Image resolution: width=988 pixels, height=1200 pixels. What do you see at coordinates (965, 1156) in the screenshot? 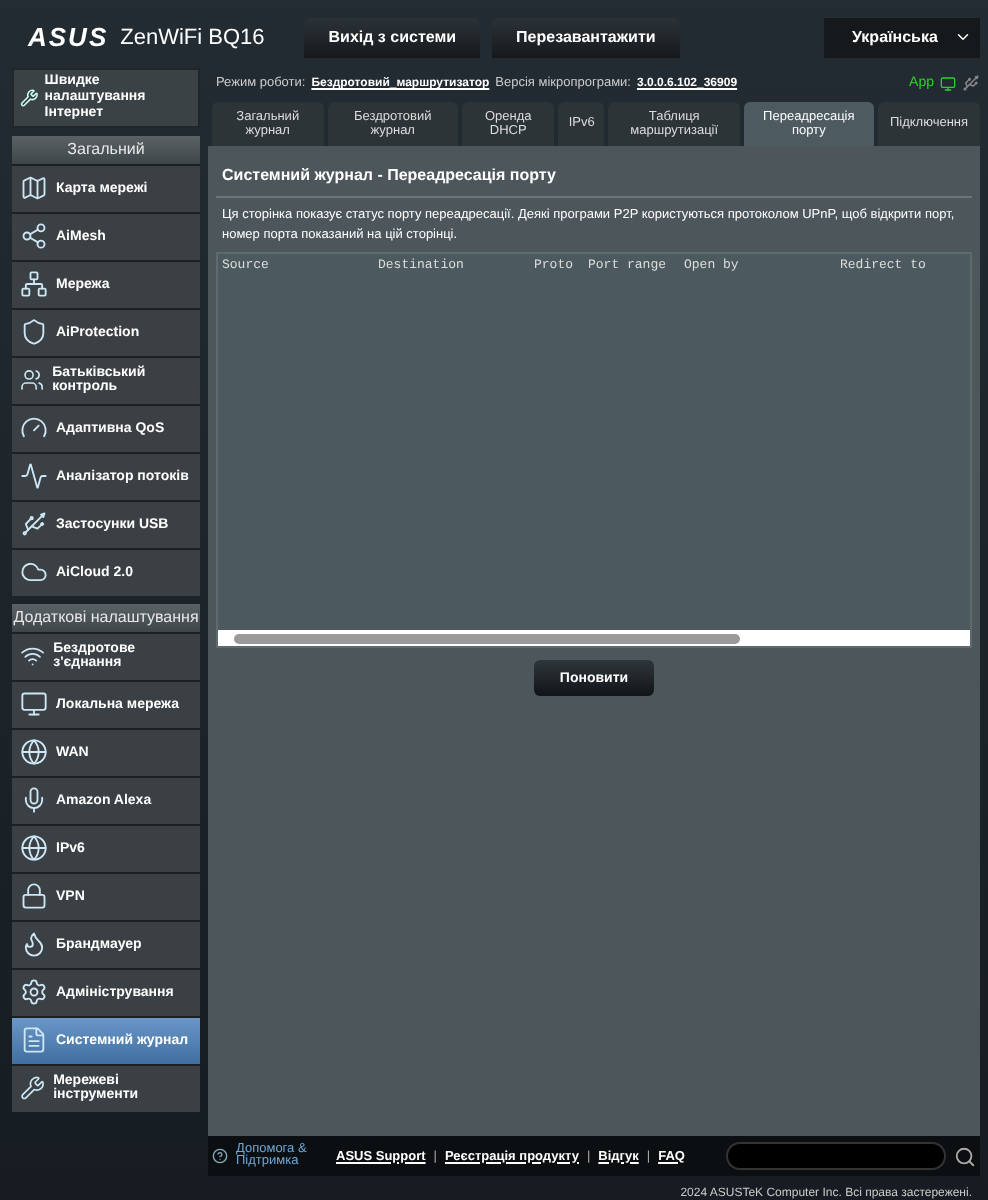
I see `search-icon` at bounding box center [965, 1156].